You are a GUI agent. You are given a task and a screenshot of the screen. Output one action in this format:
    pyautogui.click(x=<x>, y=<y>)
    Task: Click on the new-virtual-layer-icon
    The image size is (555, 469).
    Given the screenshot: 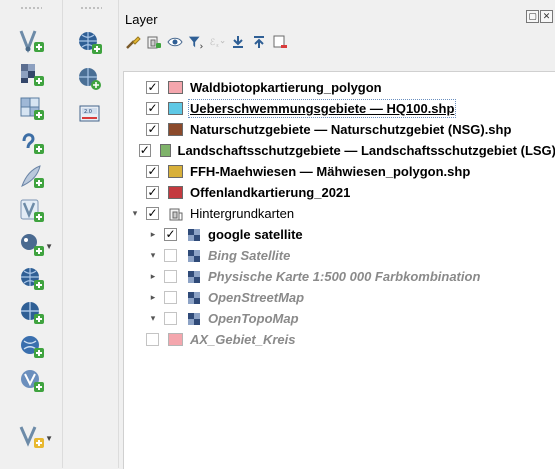 What is the action you would take?
    pyautogui.click(x=32, y=109)
    